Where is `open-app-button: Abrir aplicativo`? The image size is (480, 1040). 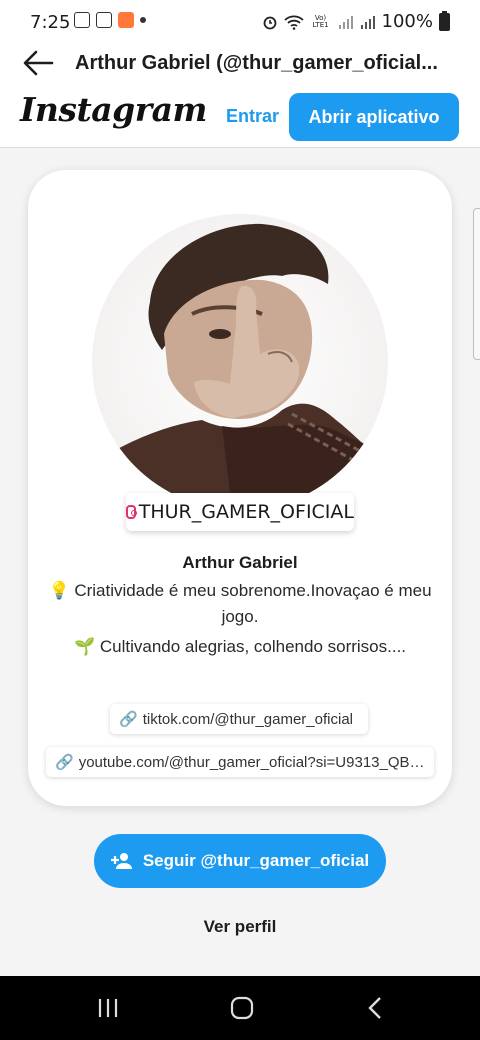
open-app-button: Abrir aplicativo is located at coordinates (374, 117).